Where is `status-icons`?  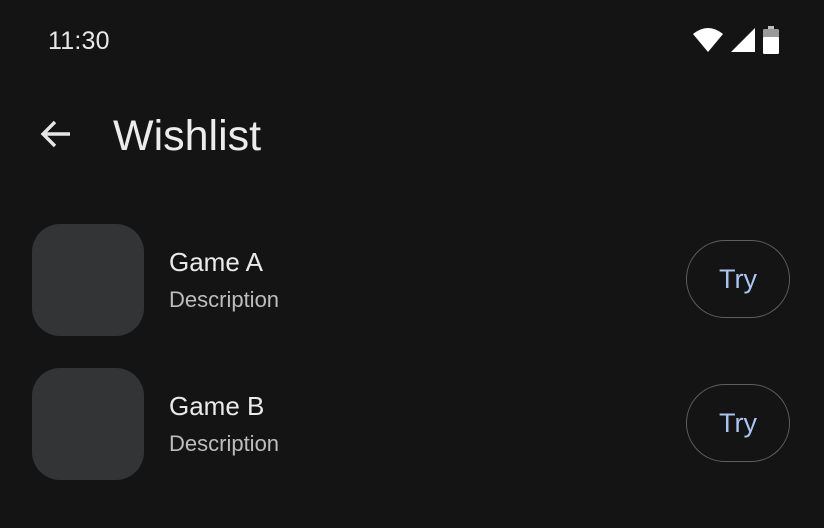 status-icons is located at coordinates (736, 40).